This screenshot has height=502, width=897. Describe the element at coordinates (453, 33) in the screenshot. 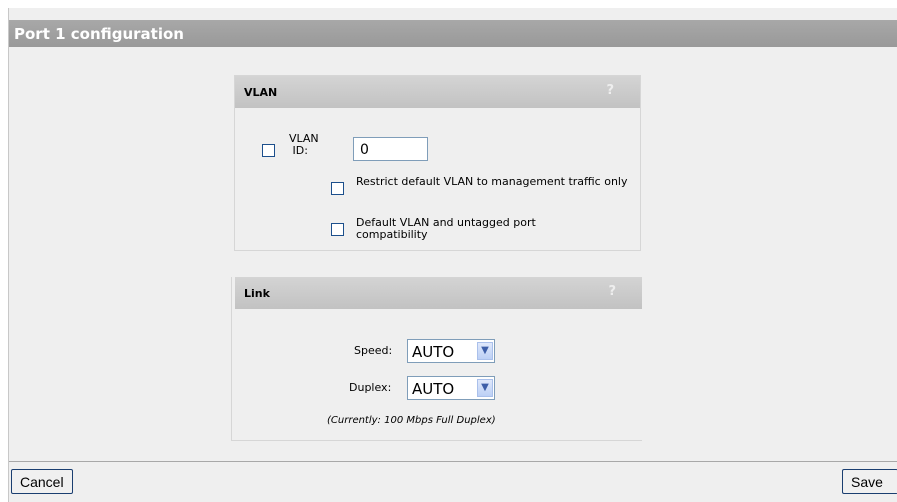

I see `title-bar: Port 1 configuration` at that location.